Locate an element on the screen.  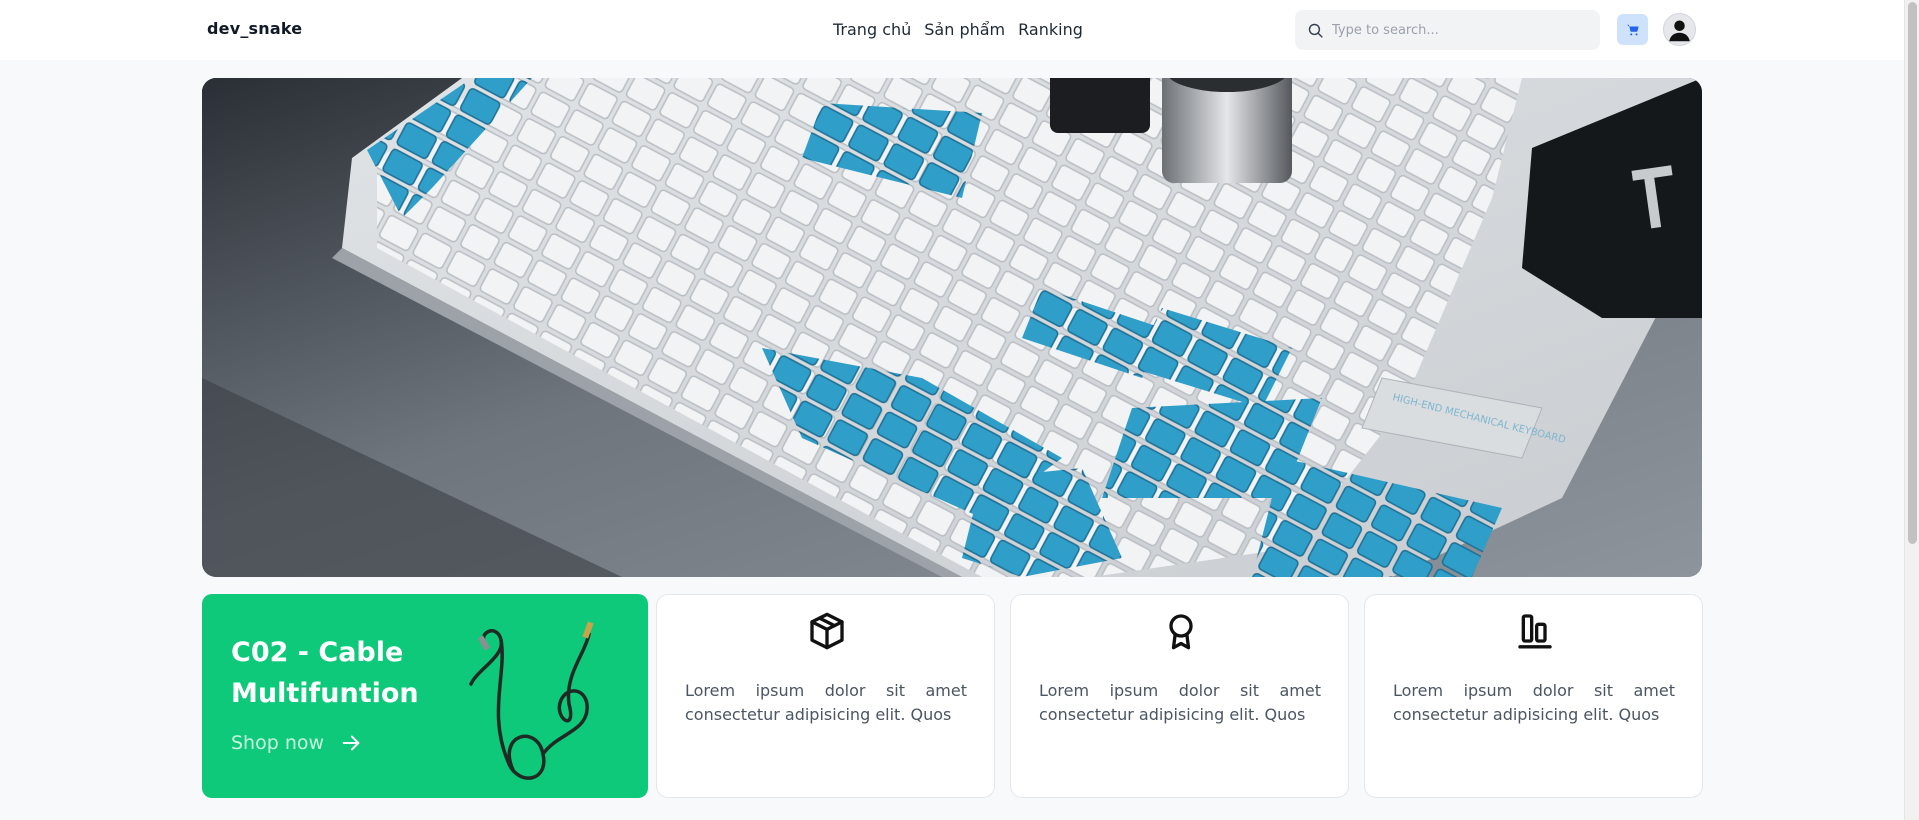
page-scrollbar is located at coordinates (1911, 410).